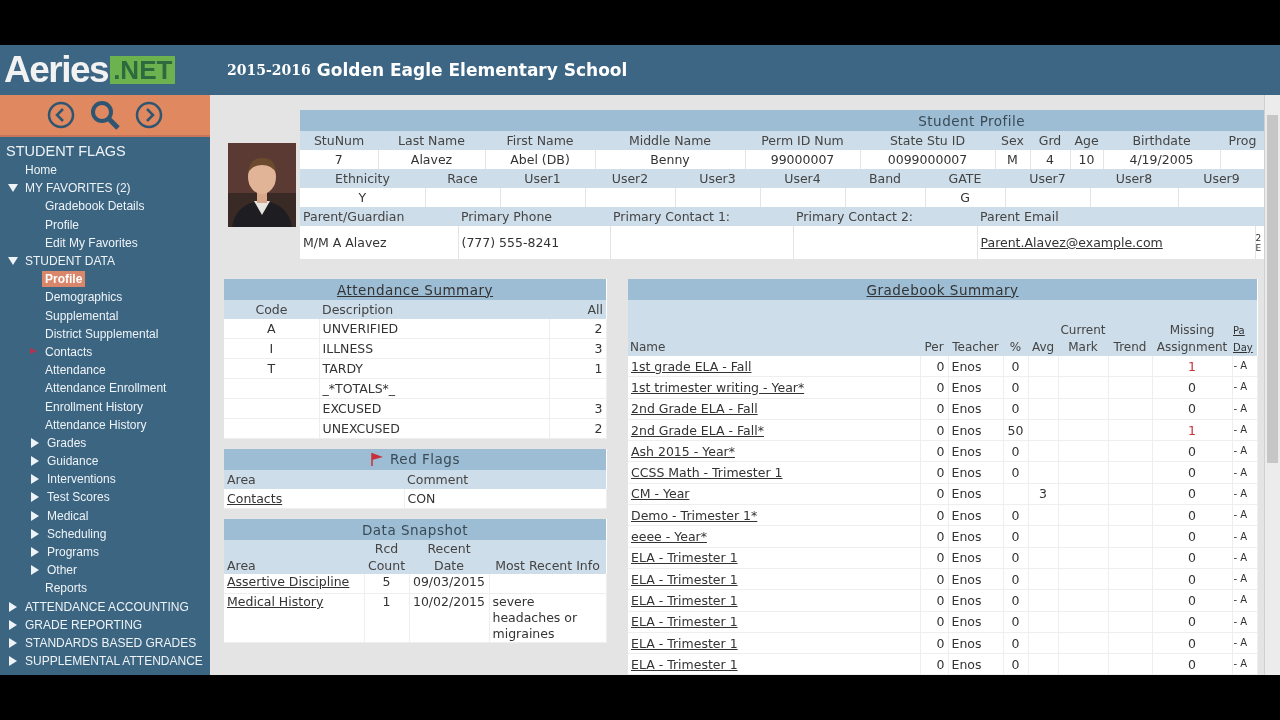 The image size is (1280, 720). What do you see at coordinates (84, 624) in the screenshot?
I see `sidebar-item: GRADE REPORTING` at bounding box center [84, 624].